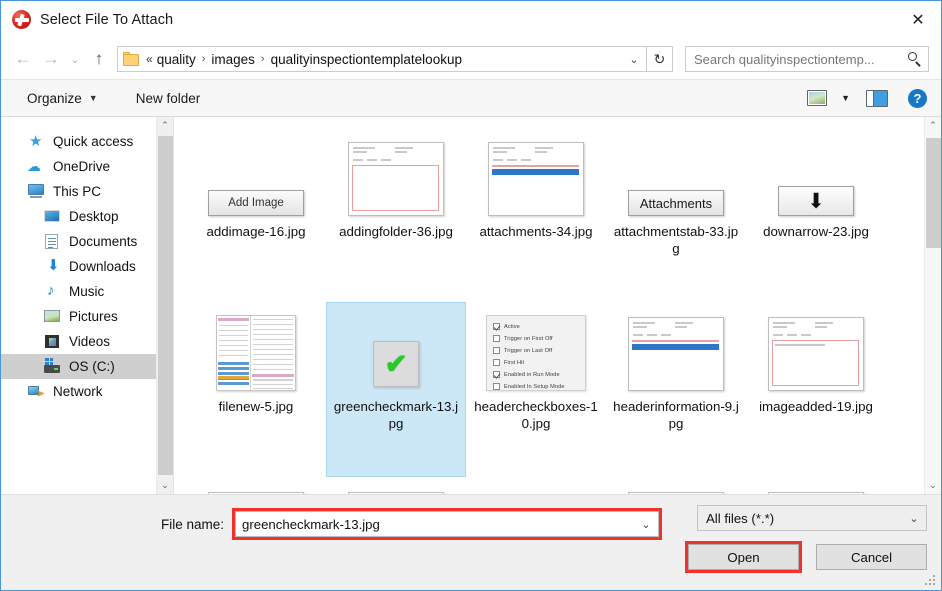  I want to click on file-tile-attachments-34: attachments-34.jpg, so click(536, 214).